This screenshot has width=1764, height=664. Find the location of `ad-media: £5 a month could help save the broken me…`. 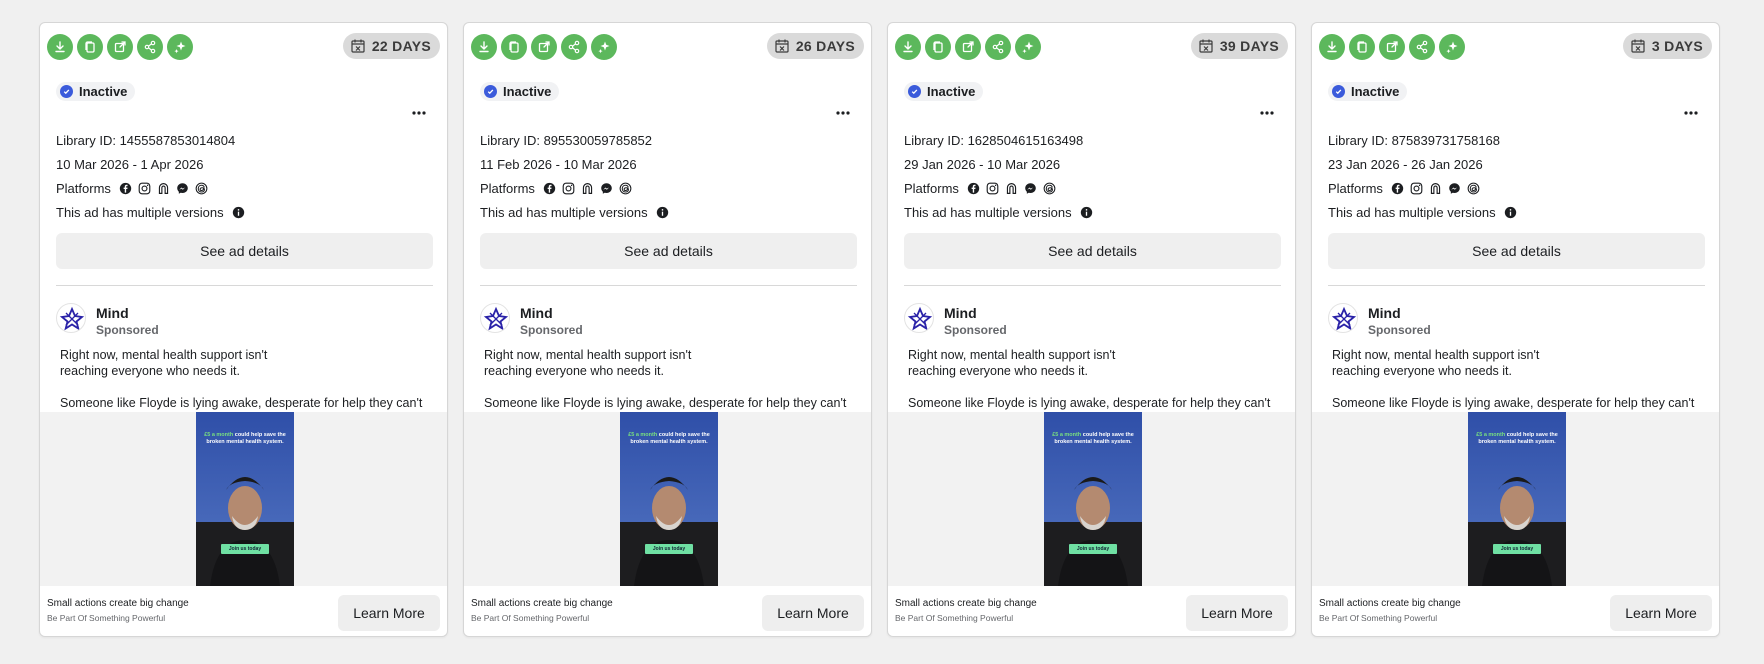

ad-media: £5 a month could help save the broken me… is located at coordinates (243, 499).